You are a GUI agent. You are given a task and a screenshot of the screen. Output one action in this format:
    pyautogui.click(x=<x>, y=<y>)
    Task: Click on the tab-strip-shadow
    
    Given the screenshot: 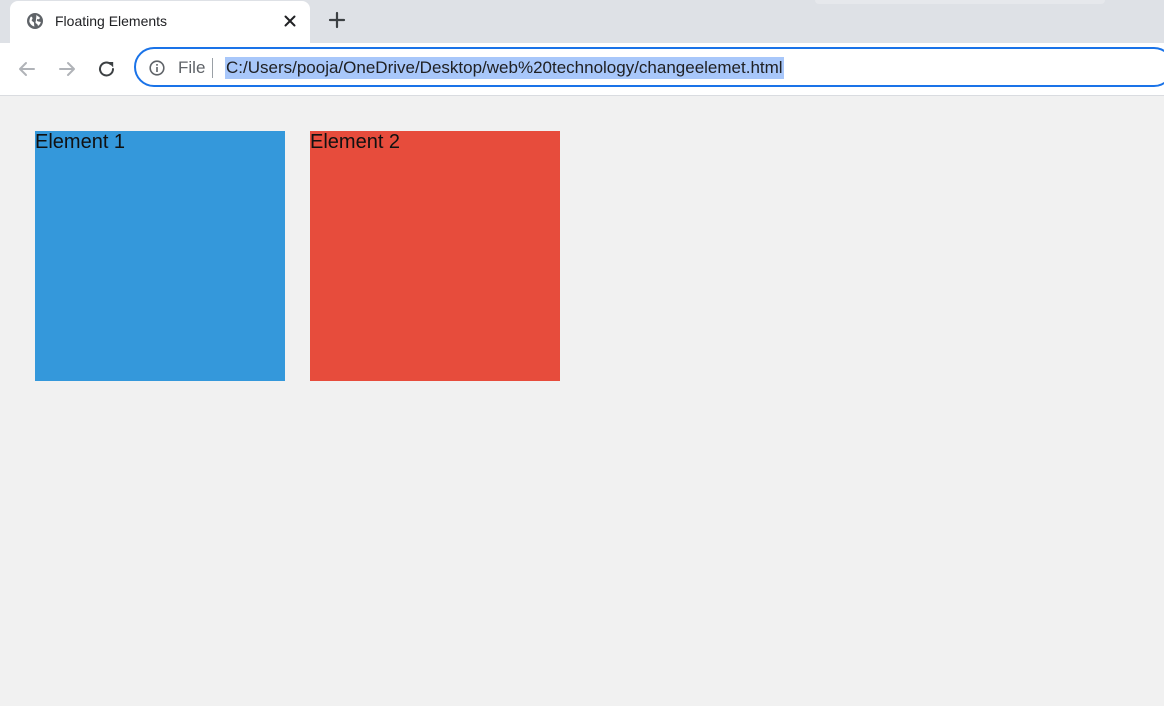 What is the action you would take?
    pyautogui.click(x=960, y=2)
    